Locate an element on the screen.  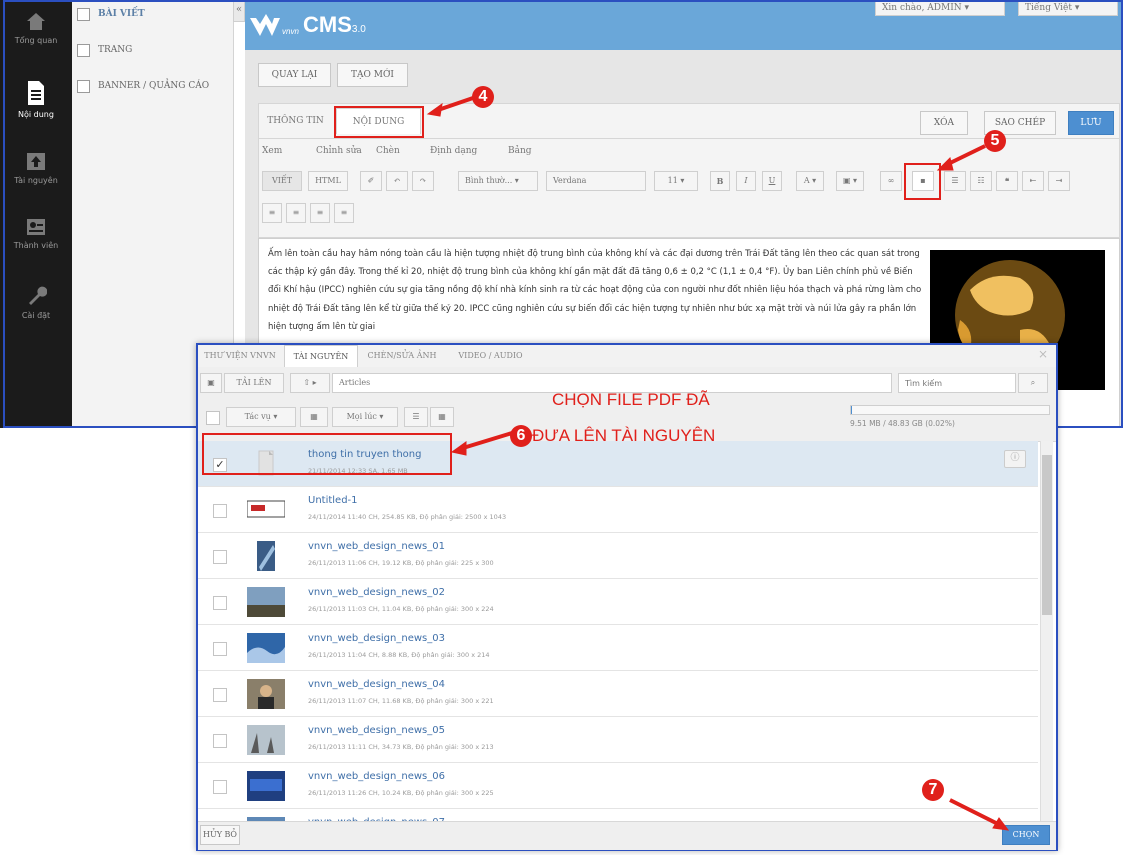
step-badge-5: 5 is located at coordinates (995, 141).